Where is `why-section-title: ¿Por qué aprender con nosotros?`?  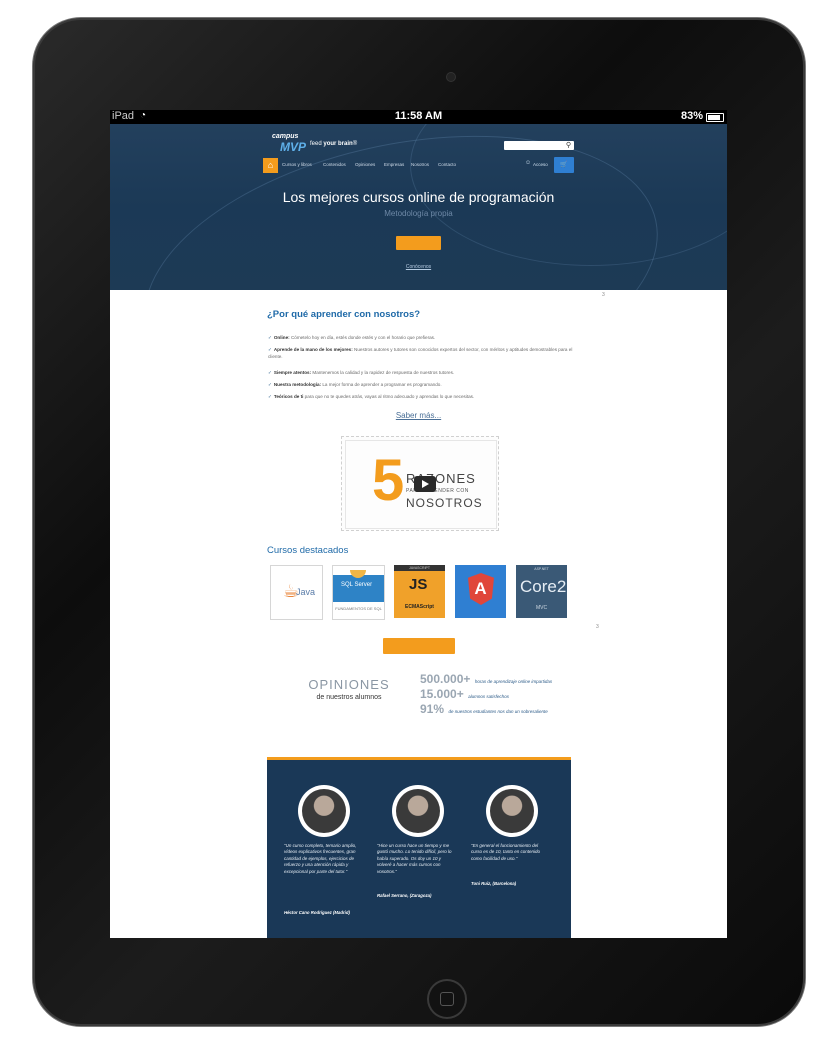
why-section-title: ¿Por qué aprender con nosotros? is located at coordinates (344, 314).